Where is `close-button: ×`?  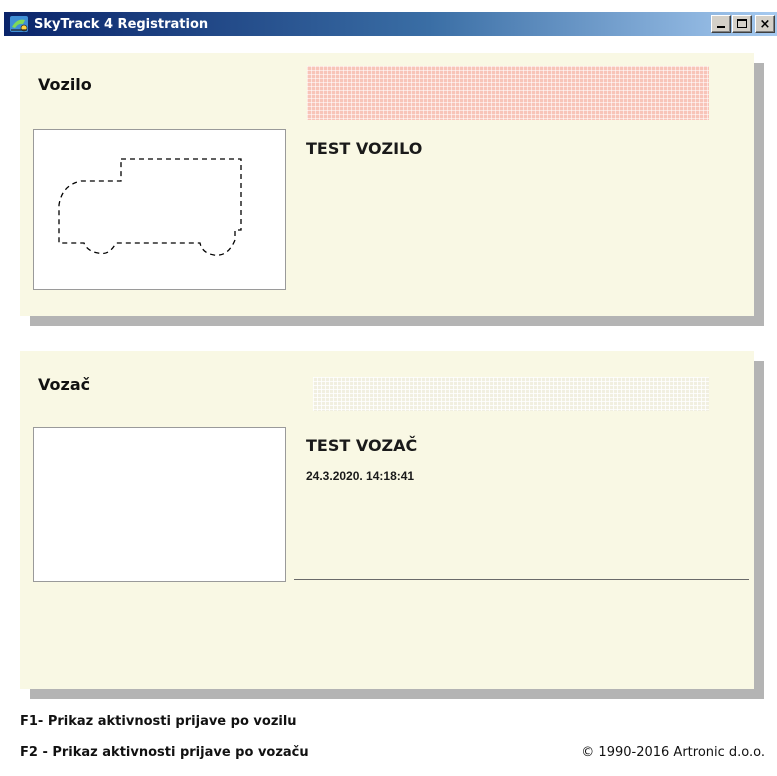
close-button: × is located at coordinates (765, 24).